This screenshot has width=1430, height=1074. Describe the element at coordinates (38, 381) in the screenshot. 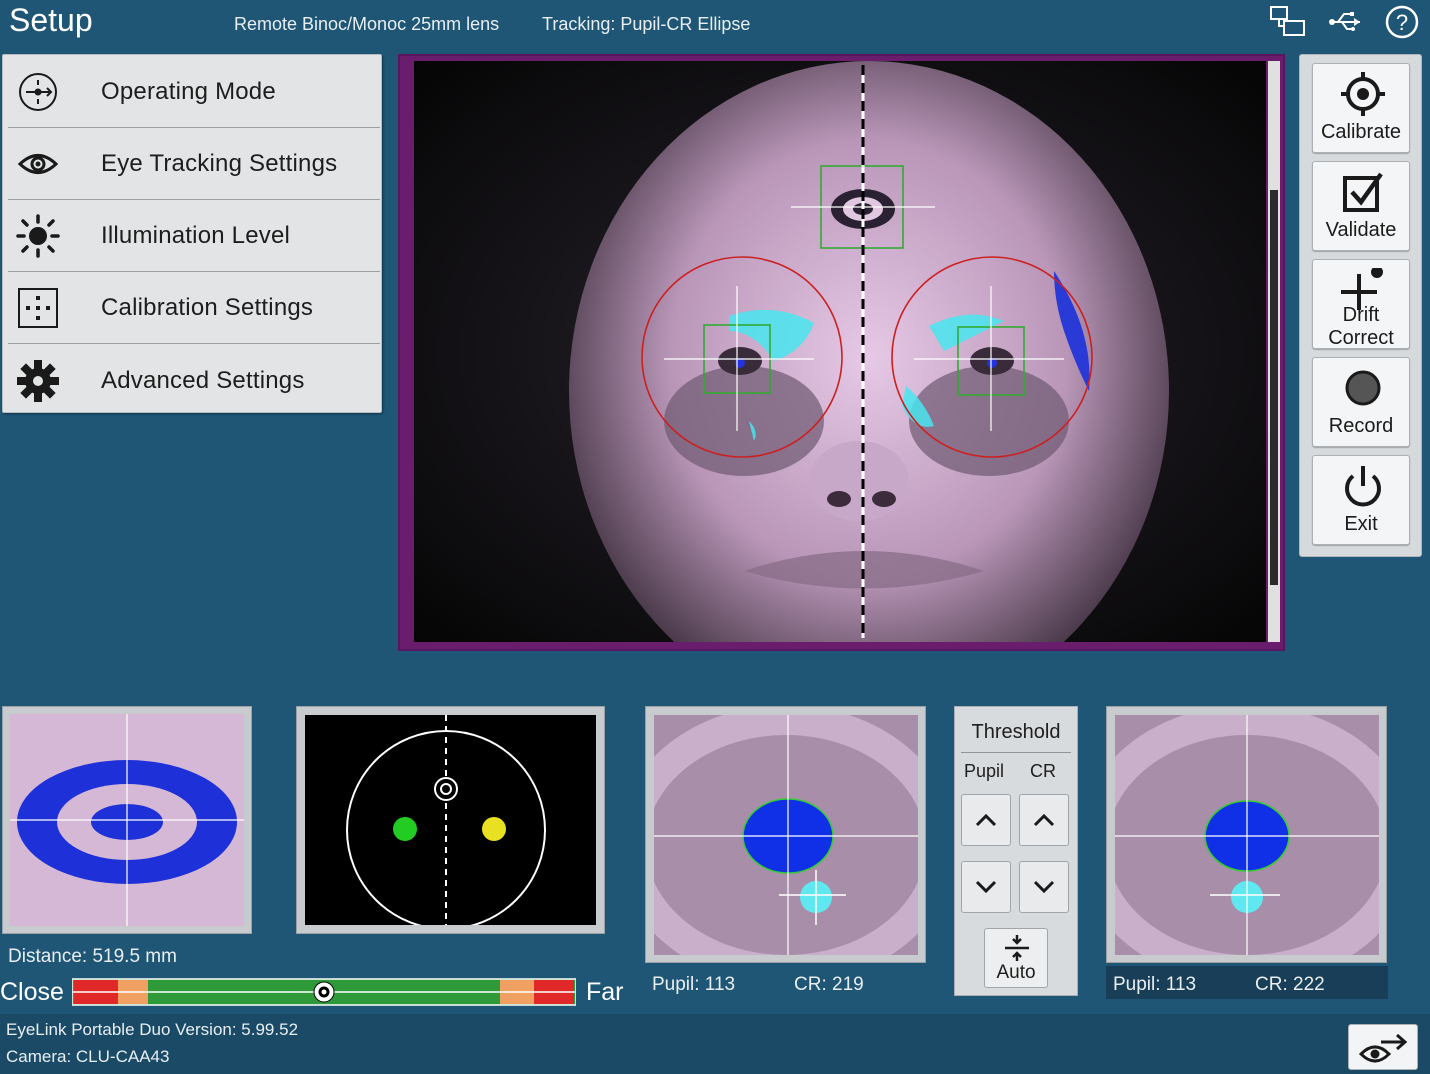

I see `gear-icon` at that location.